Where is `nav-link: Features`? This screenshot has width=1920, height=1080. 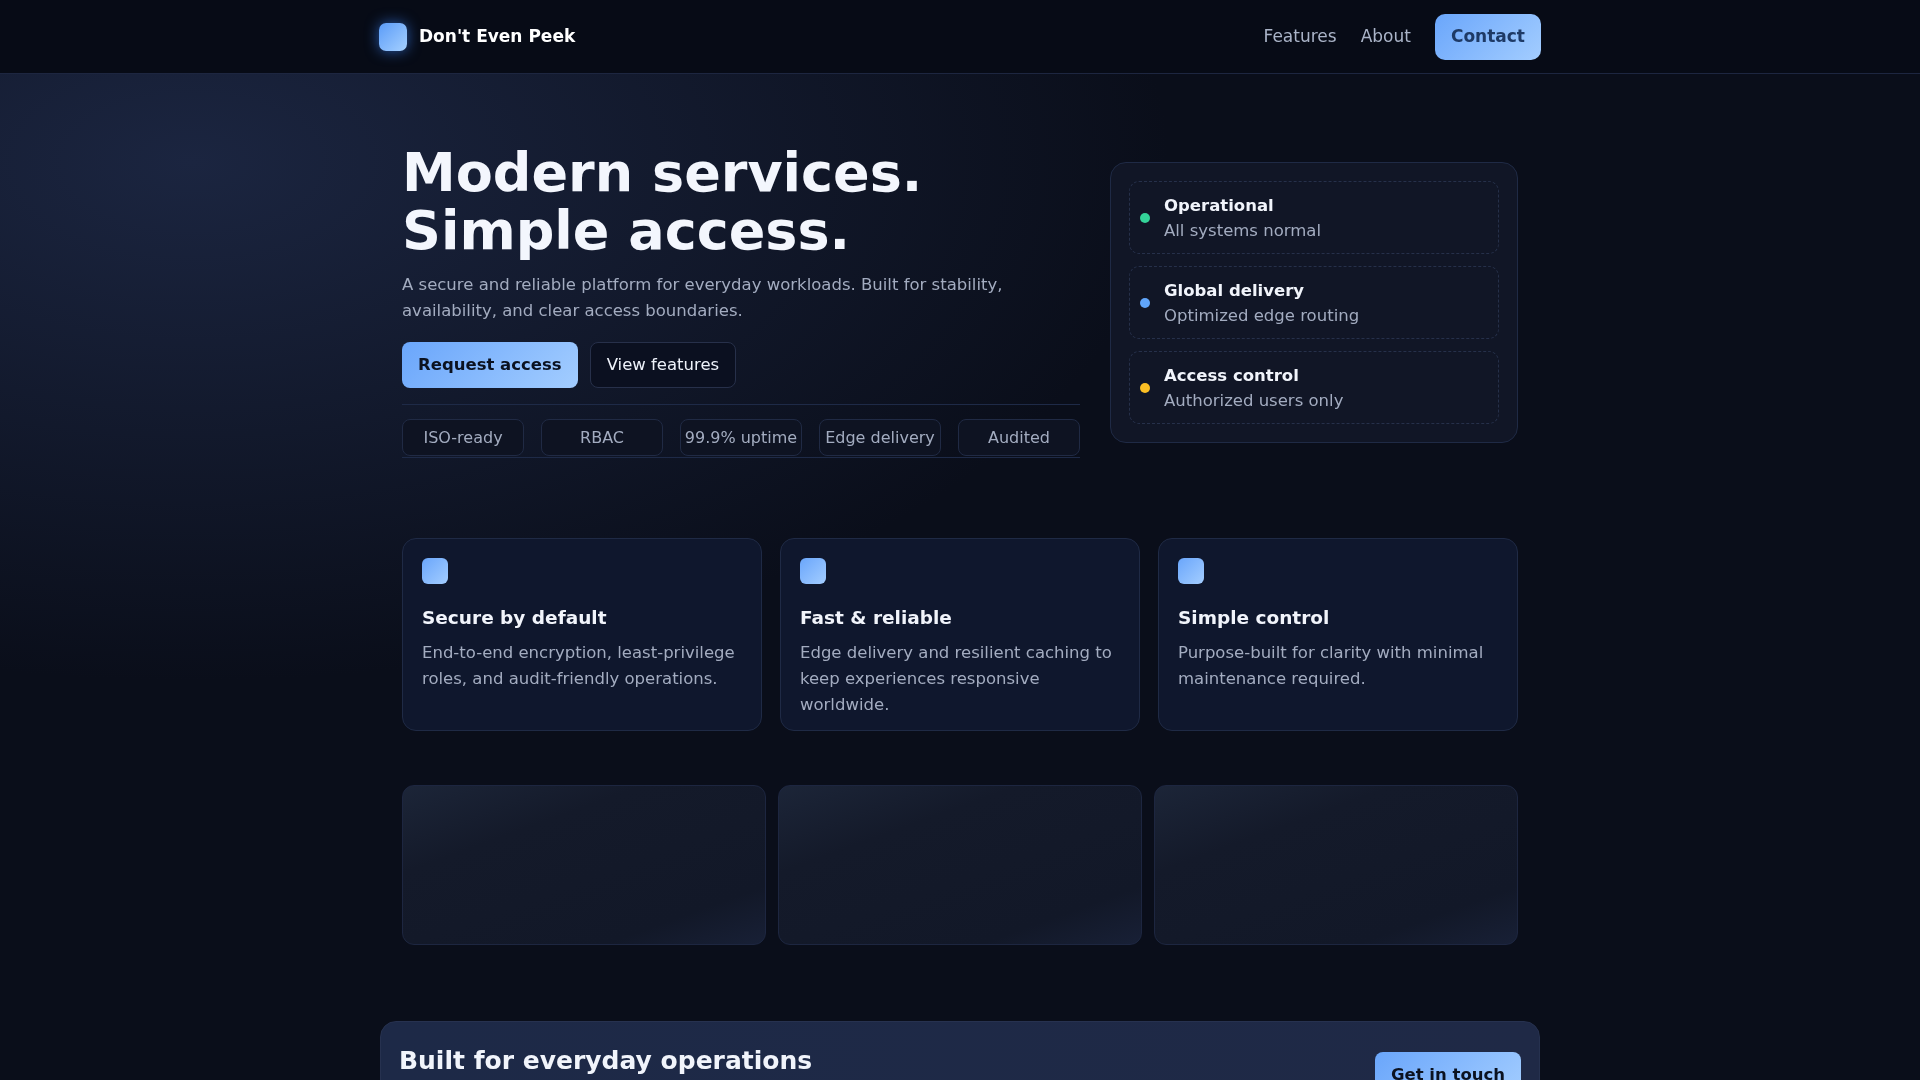 nav-link: Features is located at coordinates (1300, 36).